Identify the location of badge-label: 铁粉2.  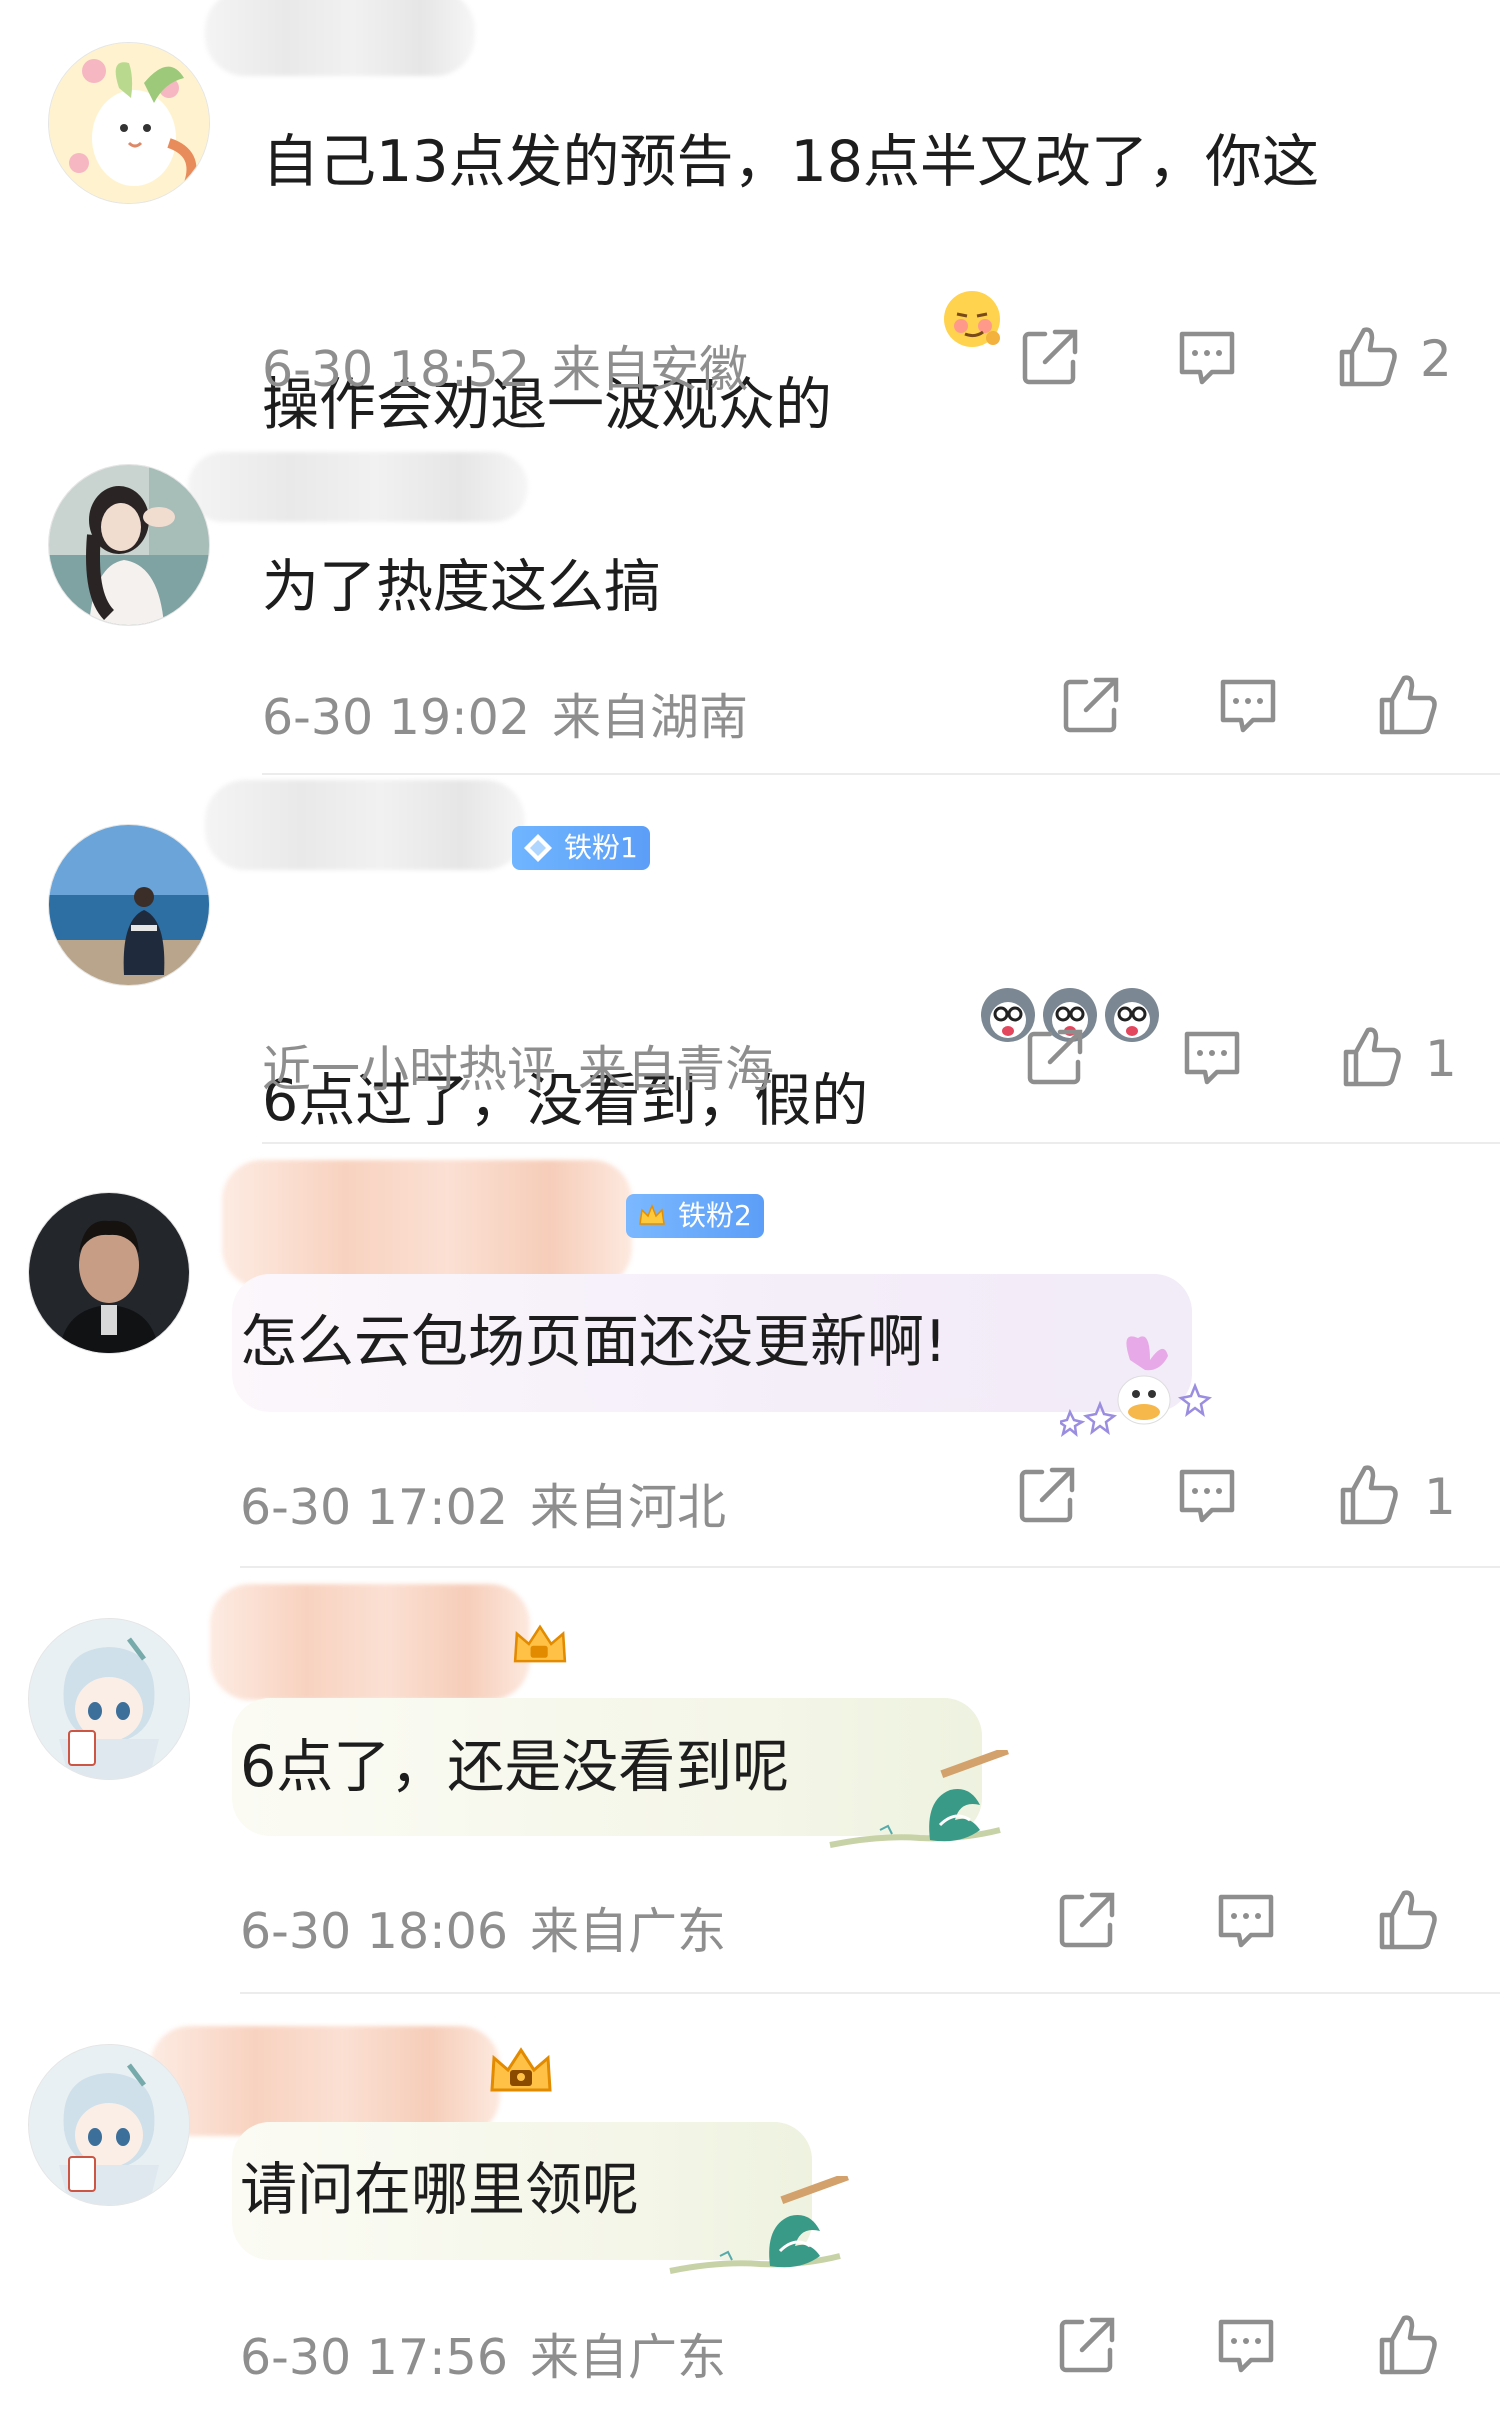
(715, 1215).